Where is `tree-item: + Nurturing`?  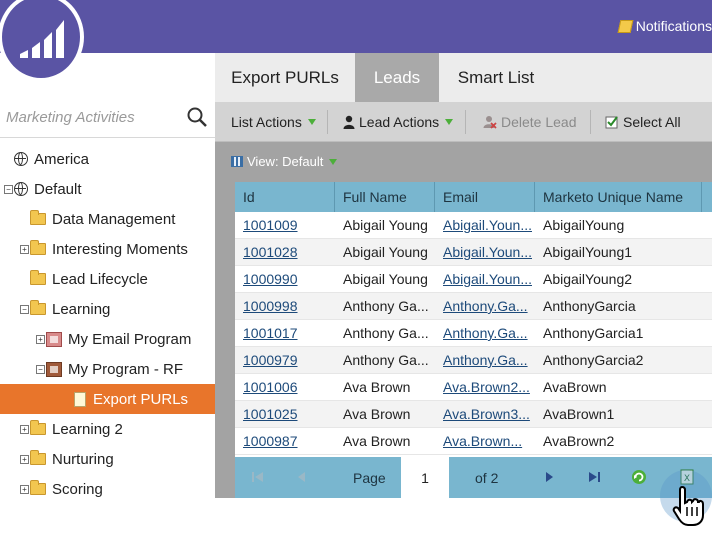
tree-item: + Nurturing is located at coordinates (107, 459).